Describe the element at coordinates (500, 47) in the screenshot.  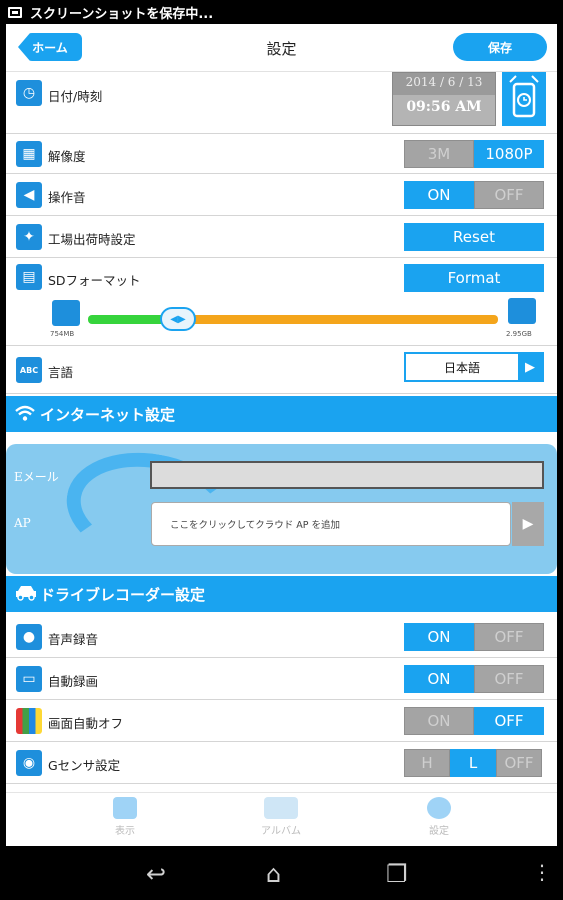
I see `save-button: 保存` at that location.